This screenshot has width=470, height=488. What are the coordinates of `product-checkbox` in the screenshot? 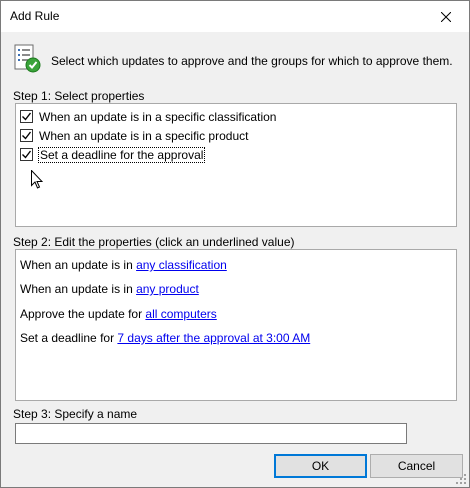 It's located at (26, 135).